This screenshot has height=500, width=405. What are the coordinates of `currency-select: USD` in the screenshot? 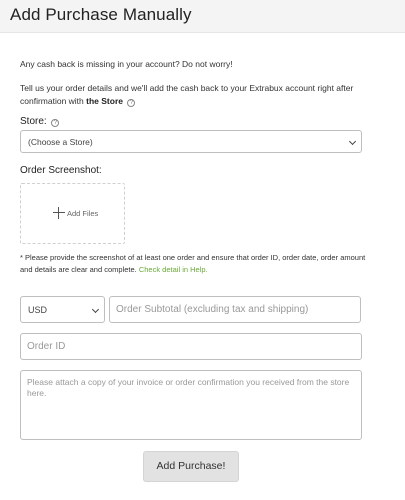 It's located at (62, 309).